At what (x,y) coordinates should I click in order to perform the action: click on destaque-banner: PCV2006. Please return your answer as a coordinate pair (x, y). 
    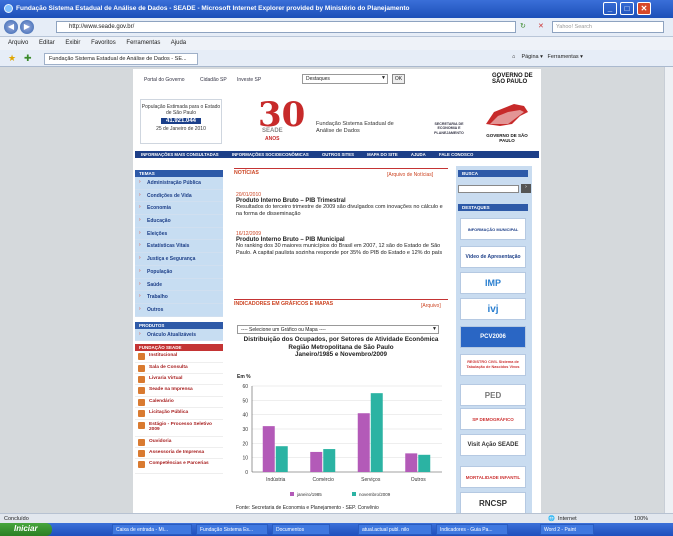
    Looking at the image, I should click on (493, 337).